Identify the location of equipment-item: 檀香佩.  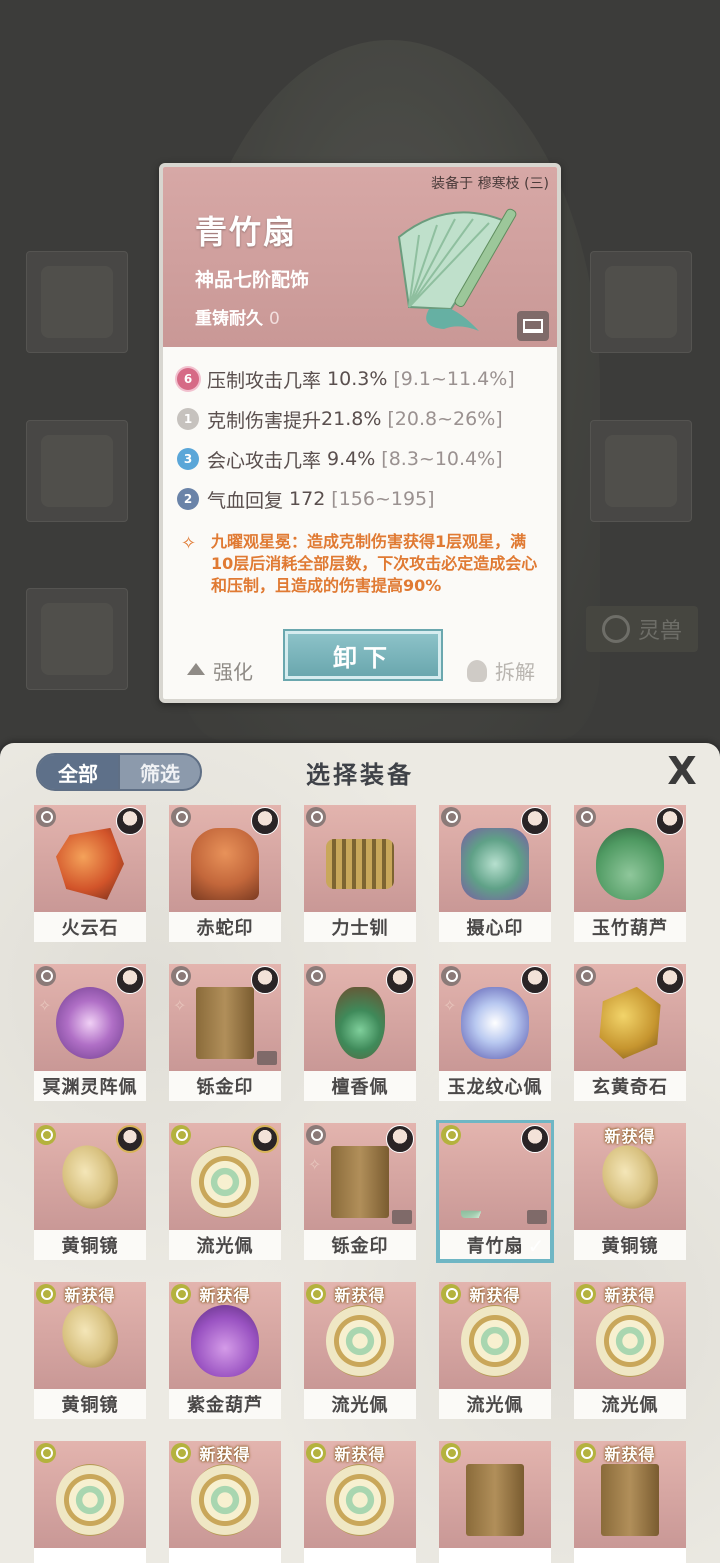
(360, 1032).